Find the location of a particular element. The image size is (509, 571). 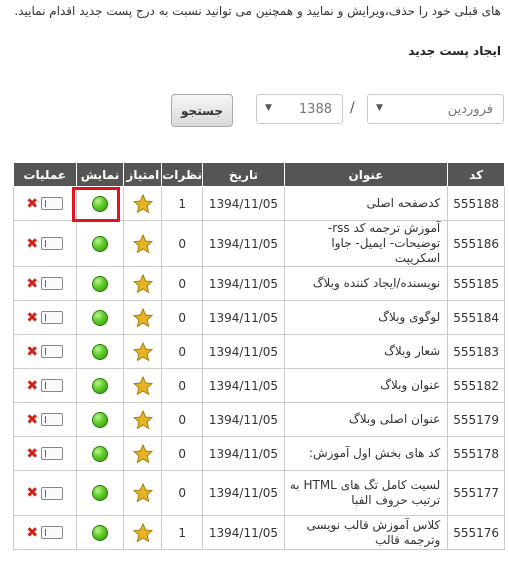

chevron-down-icon: ▼ is located at coordinates (268, 108).